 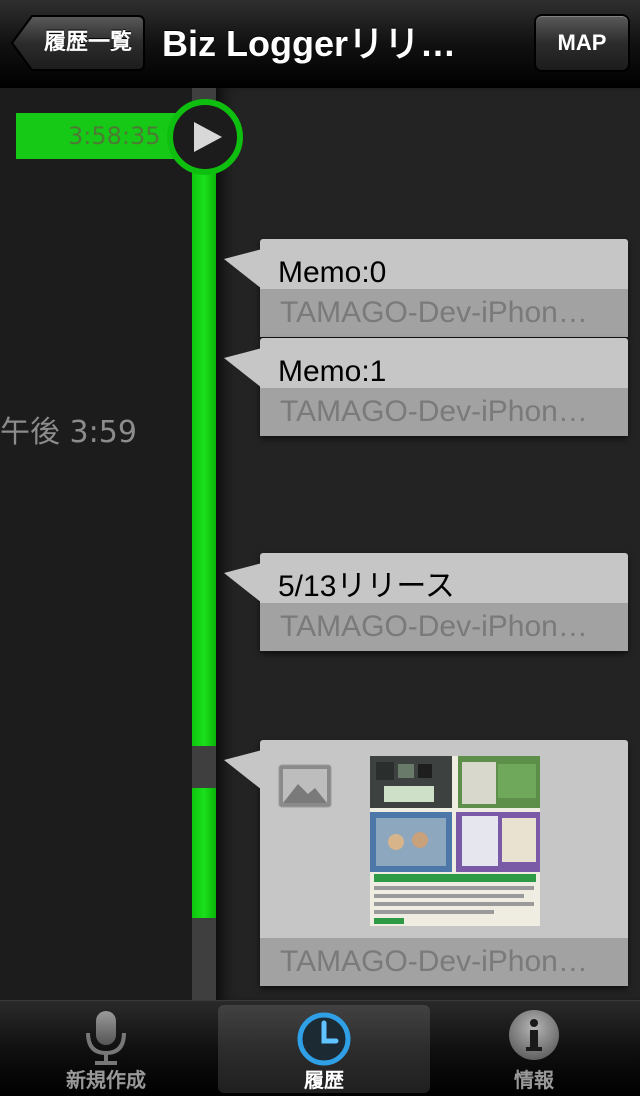 I want to click on back-button: 履歴一覧, so click(x=78, y=43).